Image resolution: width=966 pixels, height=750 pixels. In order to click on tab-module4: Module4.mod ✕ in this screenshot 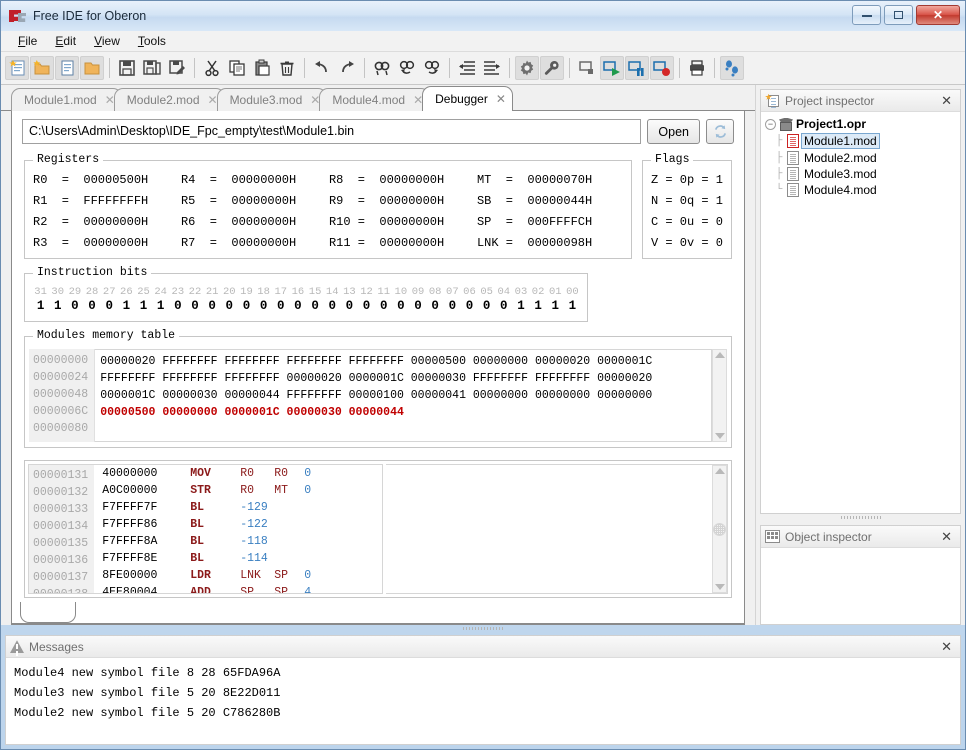, I will do `click(375, 99)`.